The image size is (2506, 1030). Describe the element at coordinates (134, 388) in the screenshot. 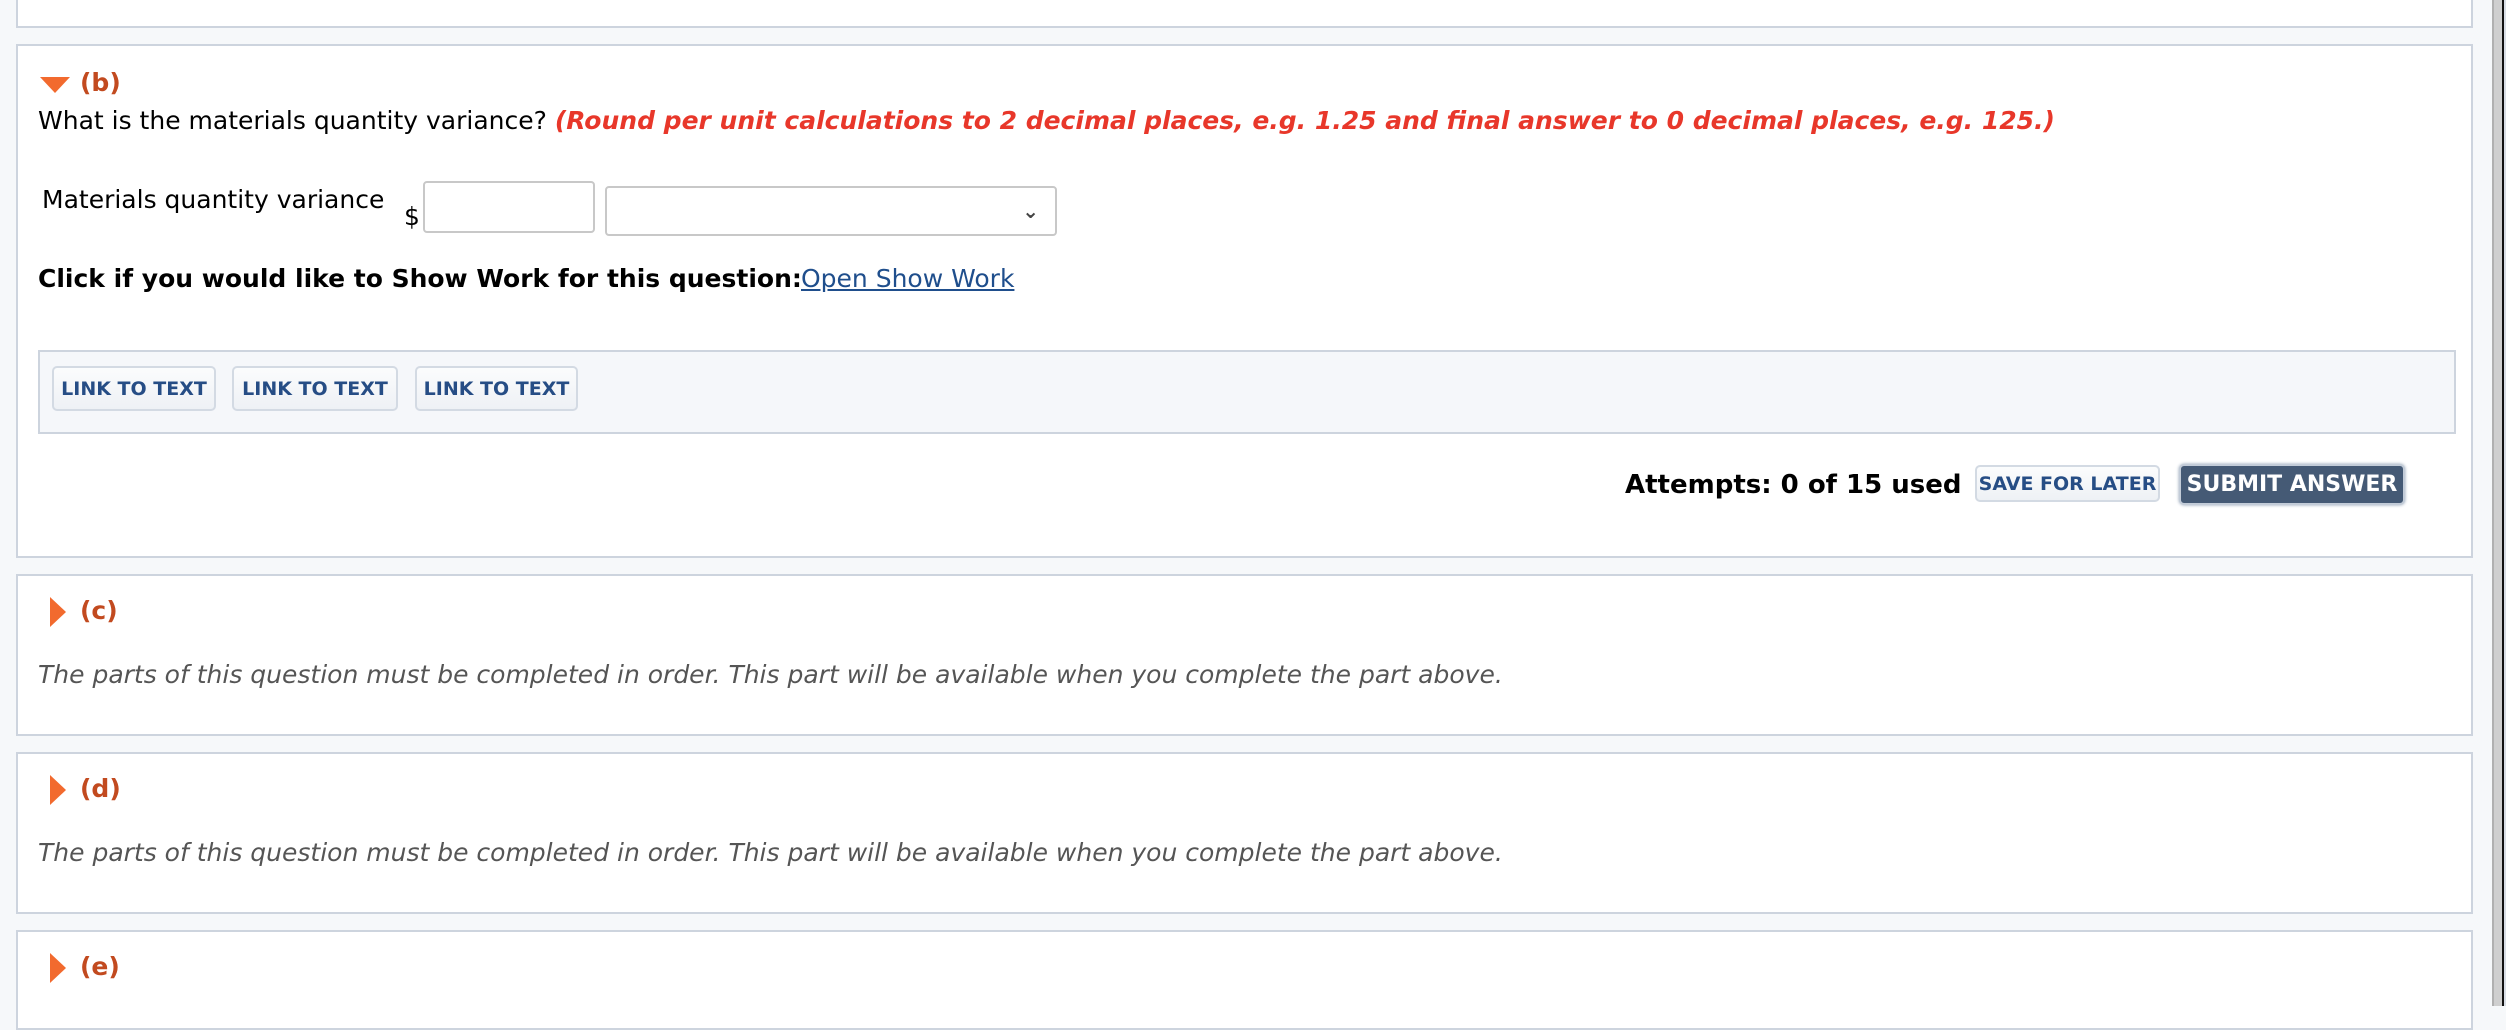

I see `link-to-text-button-1: LINK TO TEXT` at that location.